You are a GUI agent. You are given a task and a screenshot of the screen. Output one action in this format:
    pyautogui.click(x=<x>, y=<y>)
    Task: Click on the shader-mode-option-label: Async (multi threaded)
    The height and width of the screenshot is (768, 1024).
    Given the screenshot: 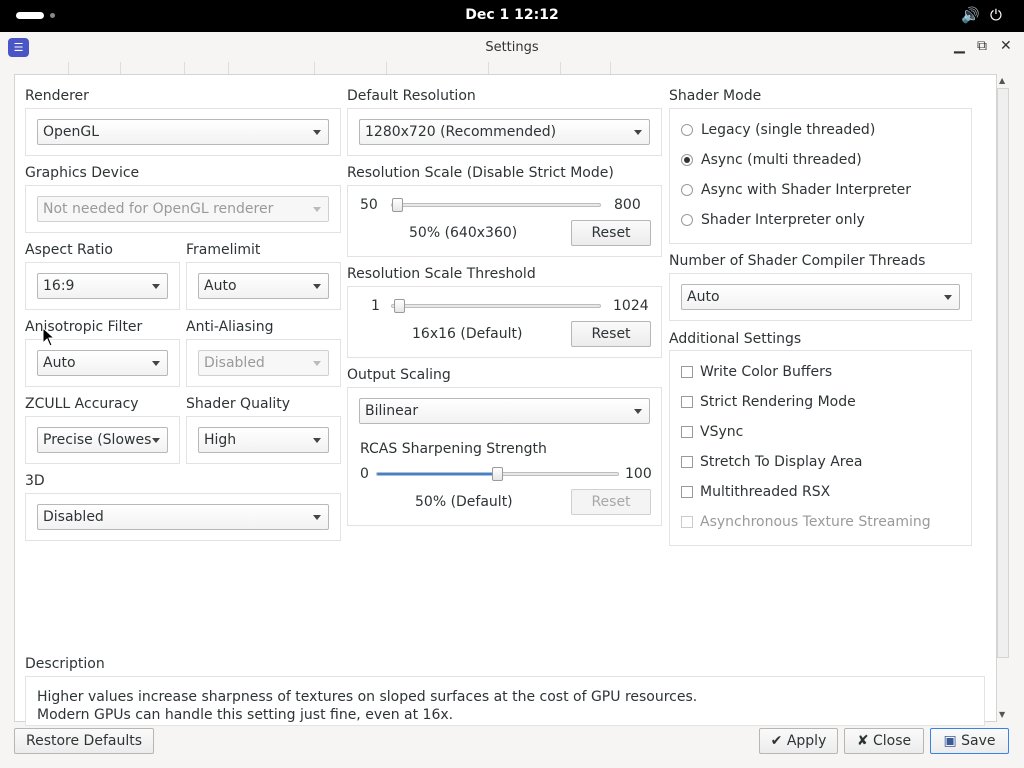 What is the action you would take?
    pyautogui.click(x=781, y=160)
    